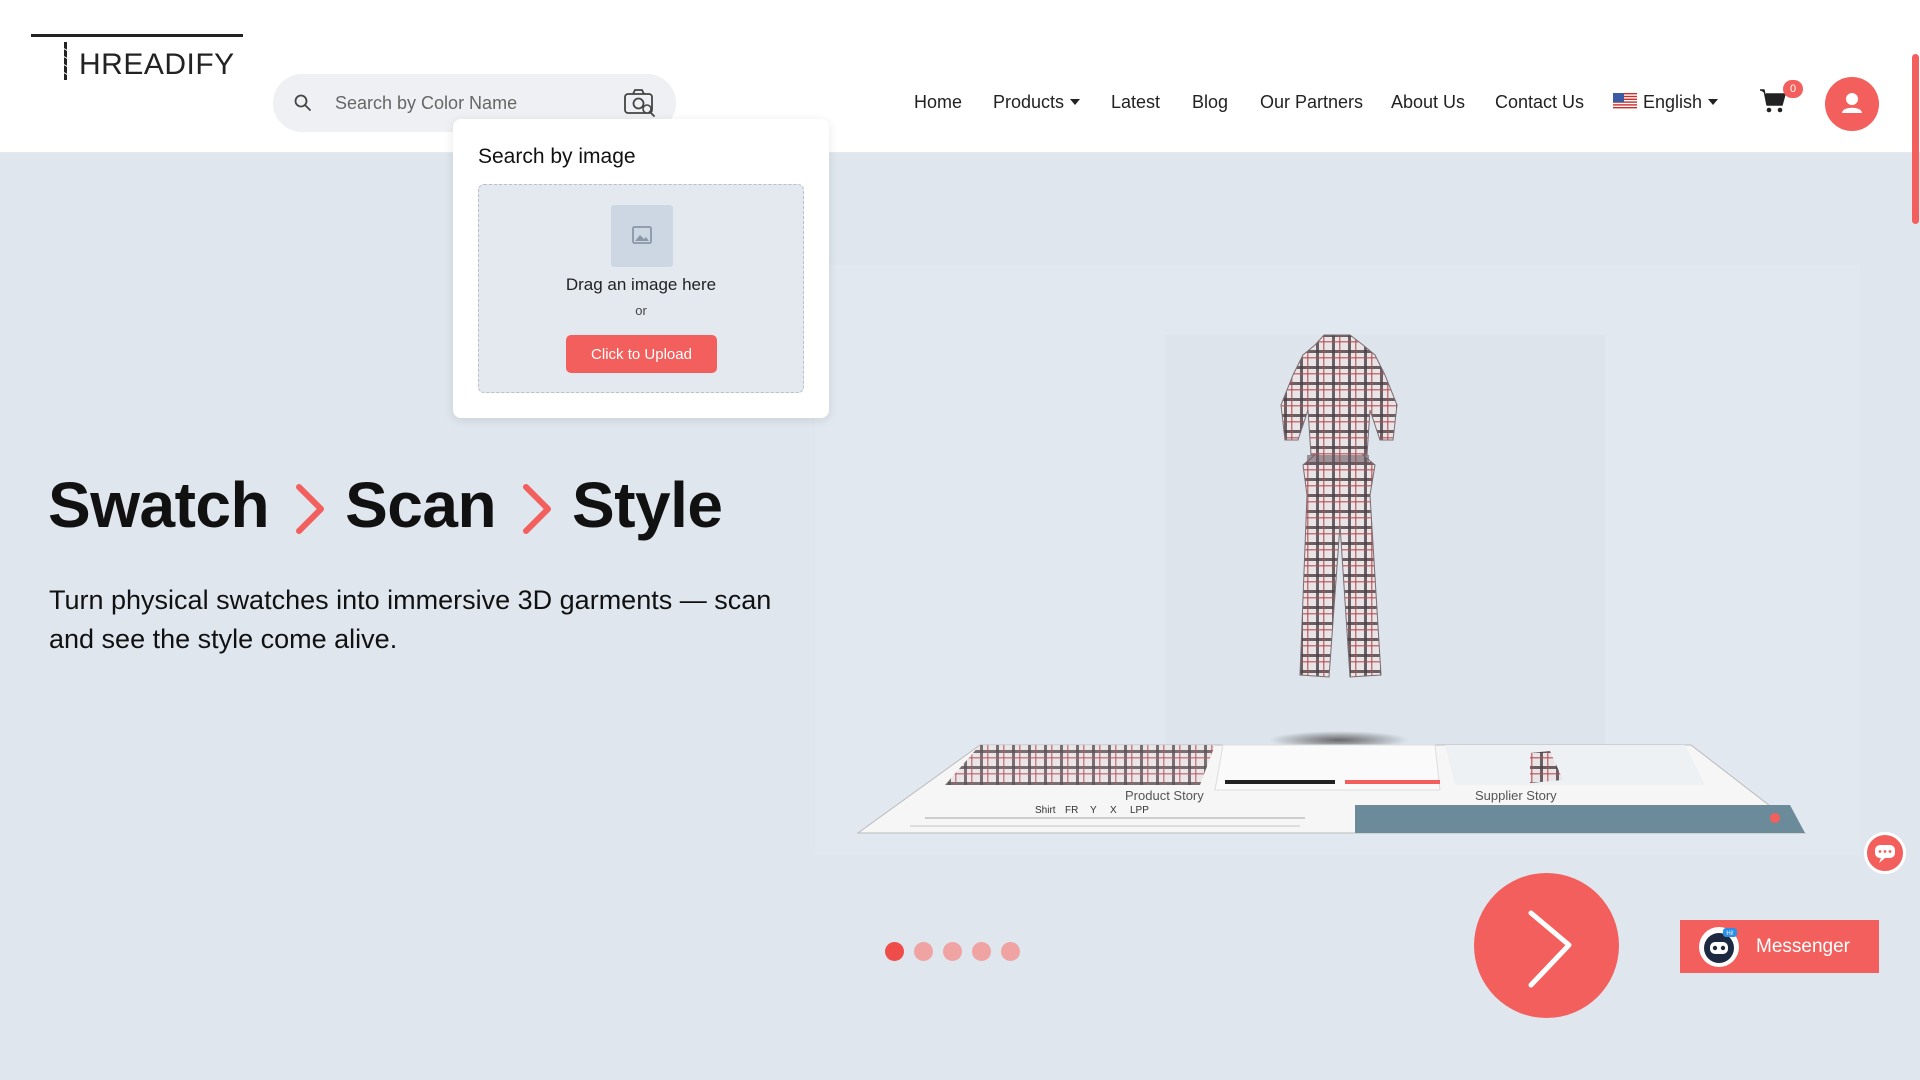 The height and width of the screenshot is (1080, 1920). What do you see at coordinates (1730, 934) in the screenshot?
I see `bot-badge-text: Hi!` at bounding box center [1730, 934].